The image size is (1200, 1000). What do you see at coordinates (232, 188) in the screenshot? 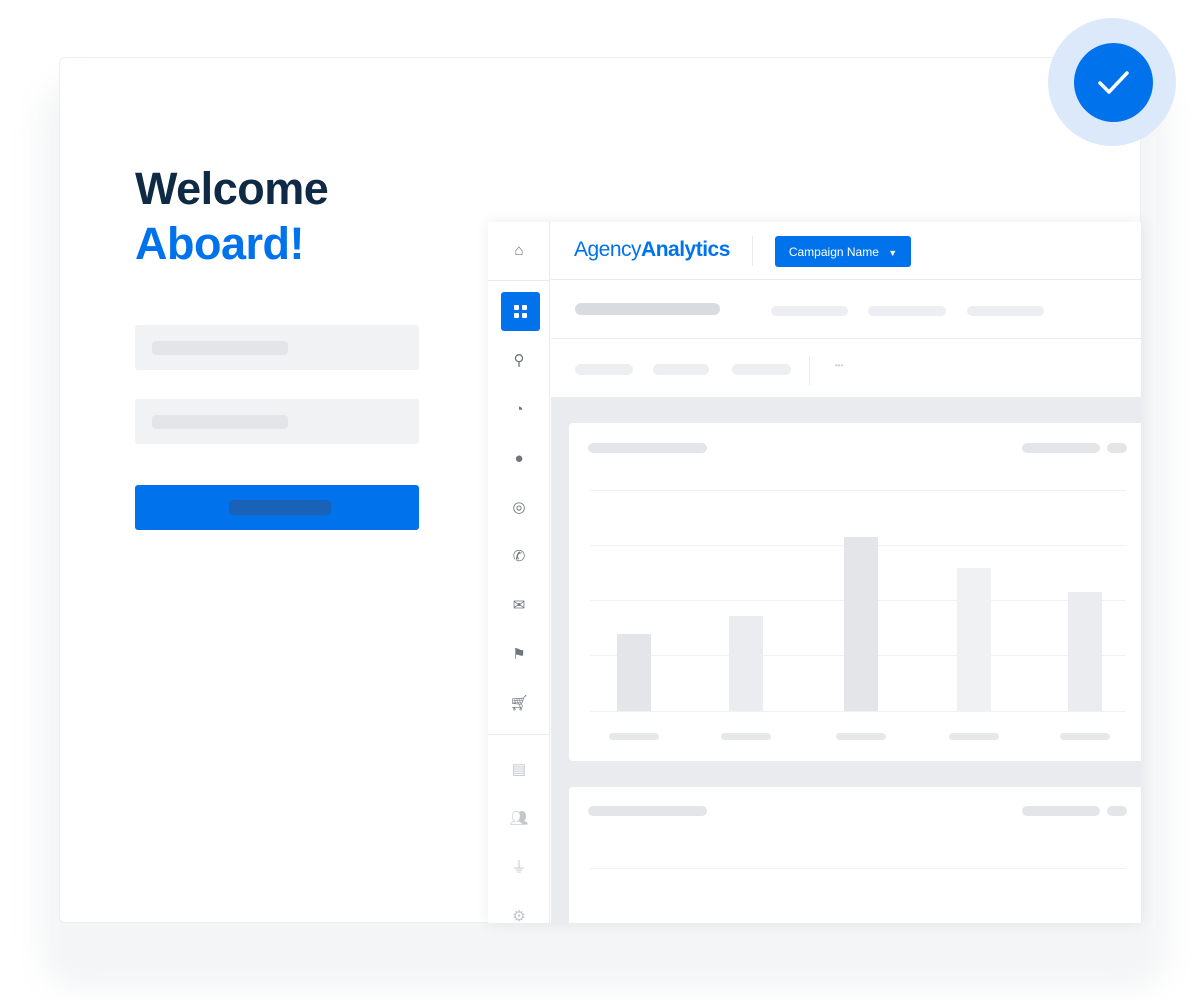
I see `welcome-heading: Welcome` at bounding box center [232, 188].